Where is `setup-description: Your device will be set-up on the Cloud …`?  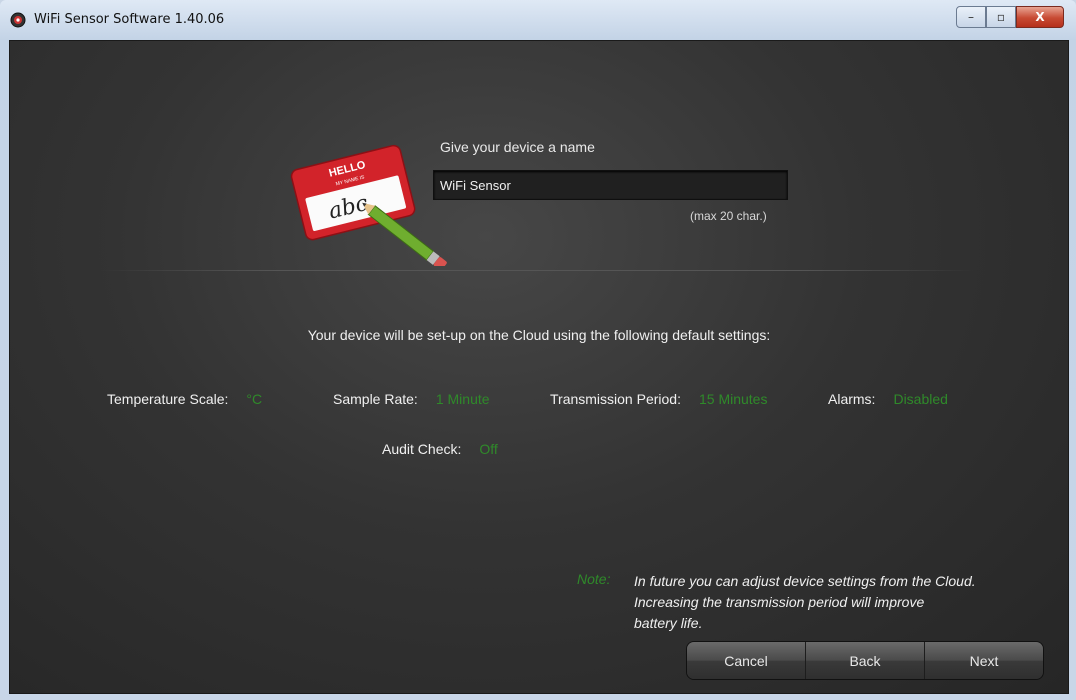
setup-description: Your device will be set-up on the Cloud … is located at coordinates (539, 335).